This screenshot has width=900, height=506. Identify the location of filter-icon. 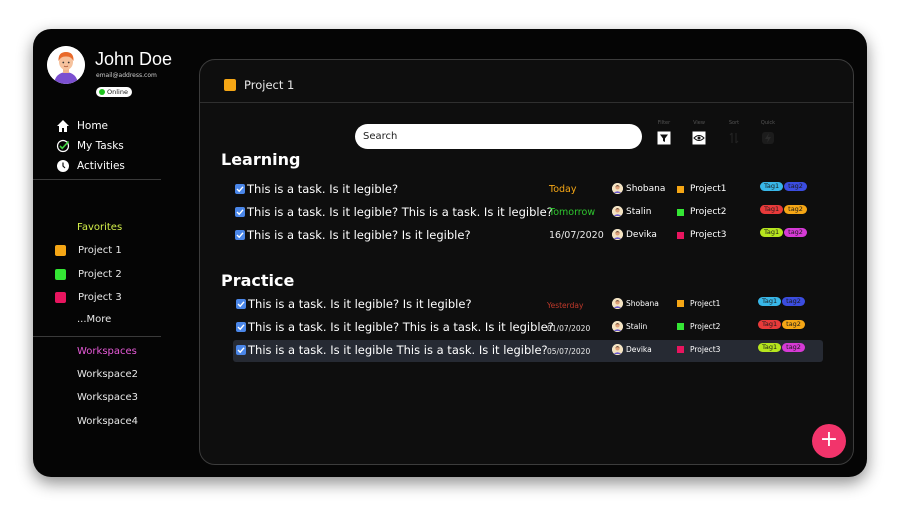
(664, 138).